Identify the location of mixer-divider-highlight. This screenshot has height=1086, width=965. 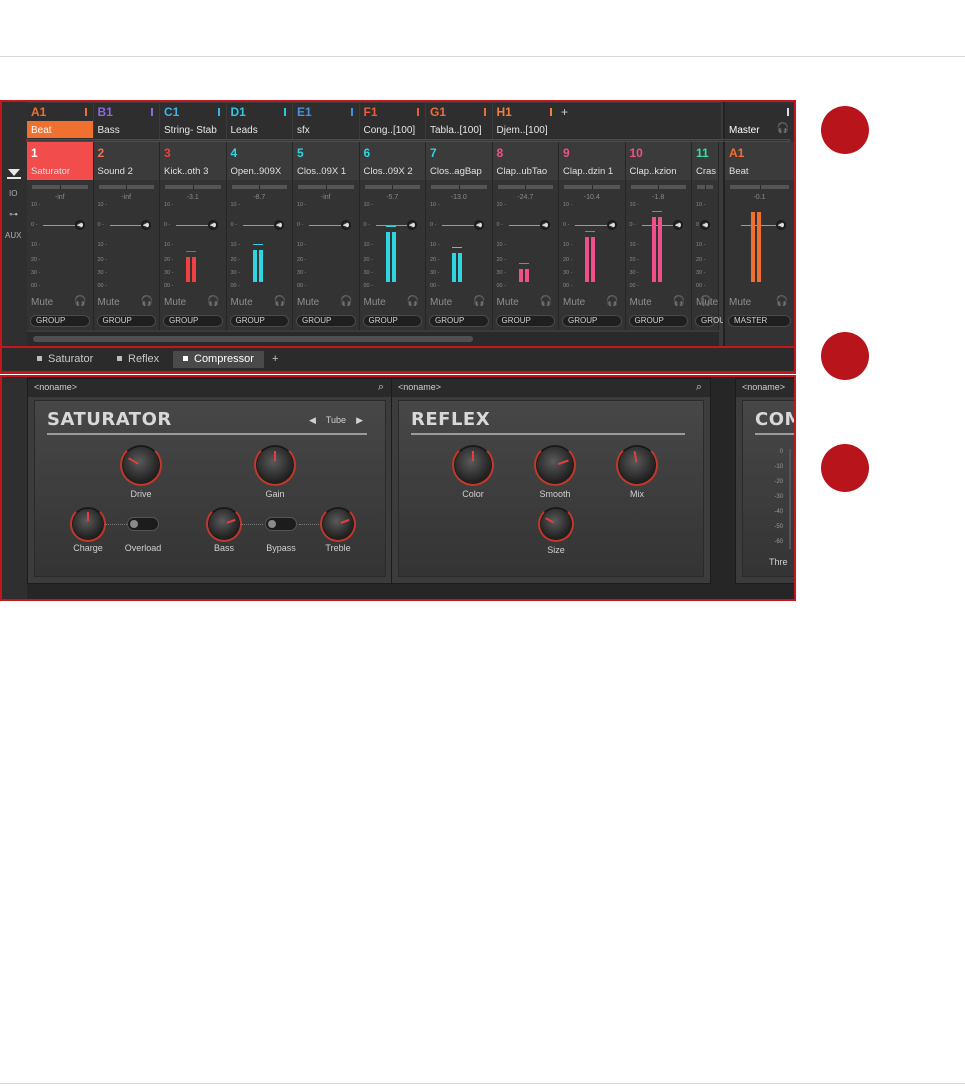
(408, 140).